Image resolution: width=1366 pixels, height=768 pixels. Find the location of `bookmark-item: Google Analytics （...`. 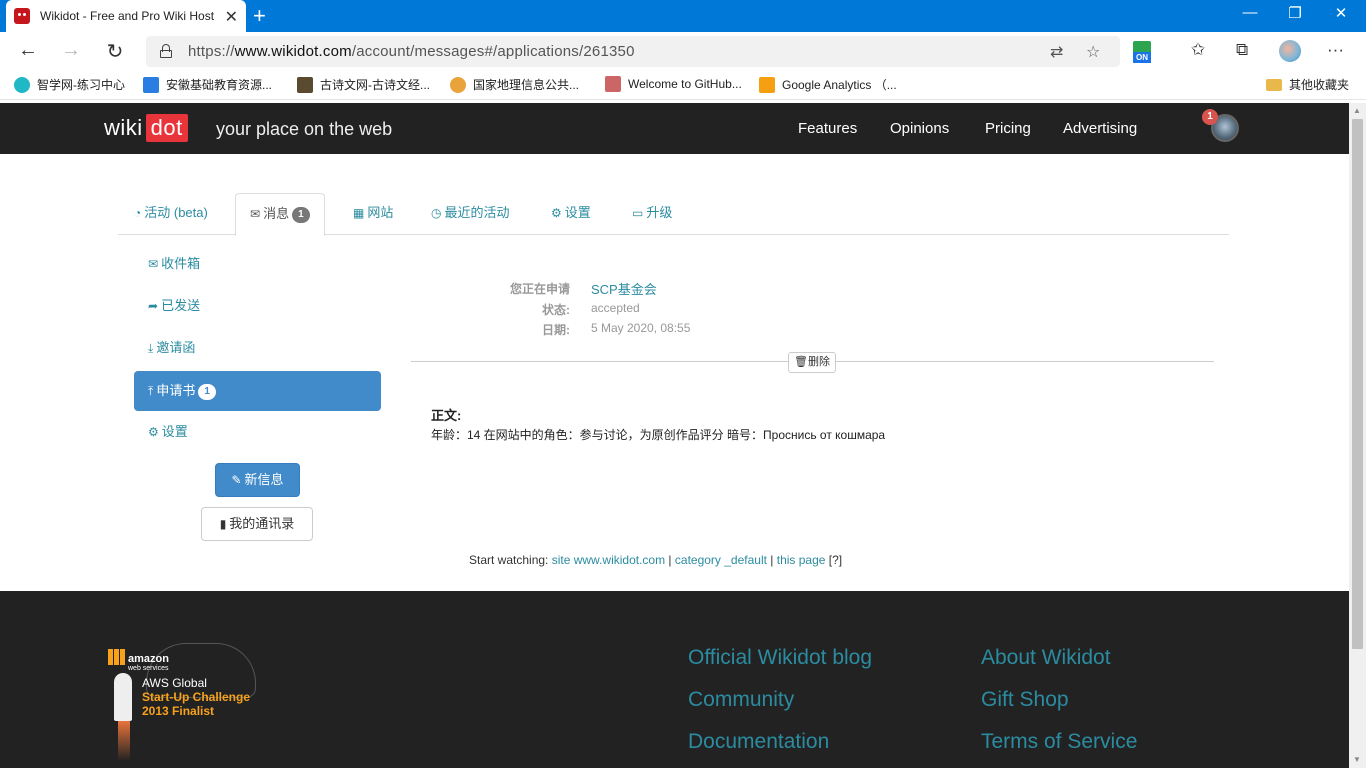

bookmark-item: Google Analytics （... is located at coordinates (828, 84).